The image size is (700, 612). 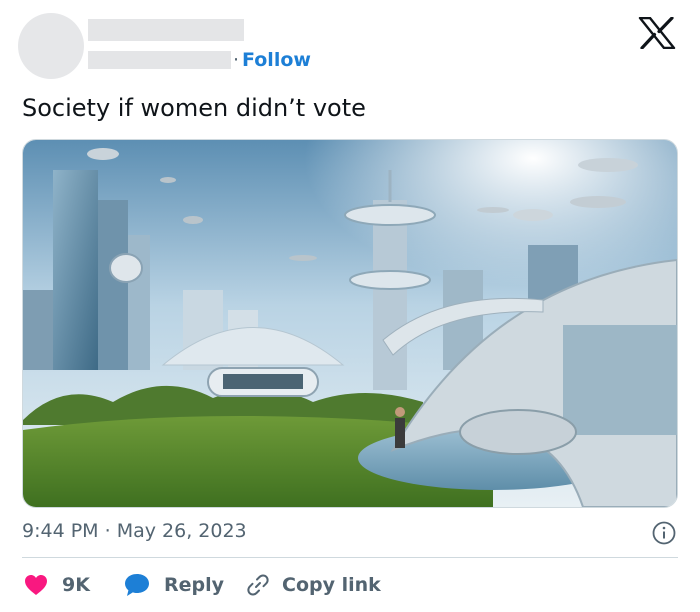 What do you see at coordinates (276, 60) in the screenshot?
I see `follow-label: Follow` at bounding box center [276, 60].